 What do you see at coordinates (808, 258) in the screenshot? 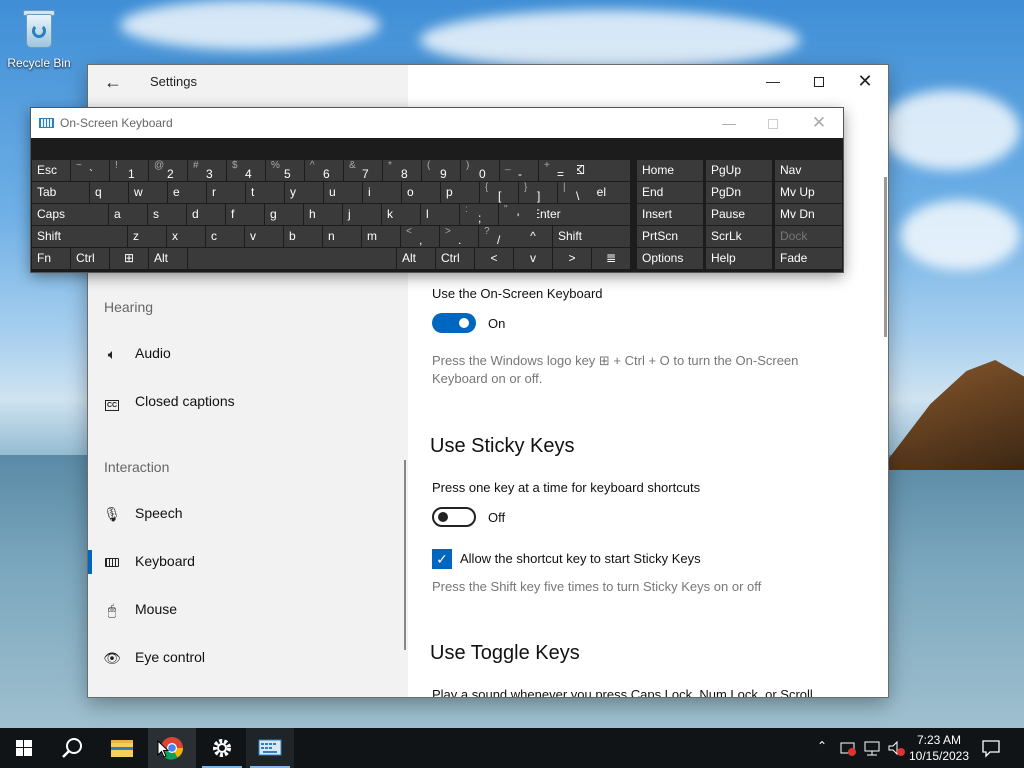
I see `key-nav: Fade` at bounding box center [808, 258].